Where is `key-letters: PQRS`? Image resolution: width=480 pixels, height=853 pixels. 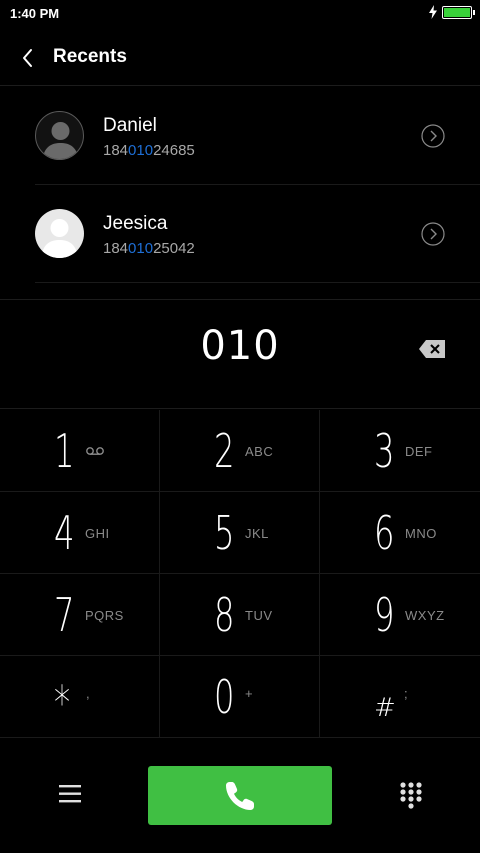
key-letters: PQRS is located at coordinates (104, 615).